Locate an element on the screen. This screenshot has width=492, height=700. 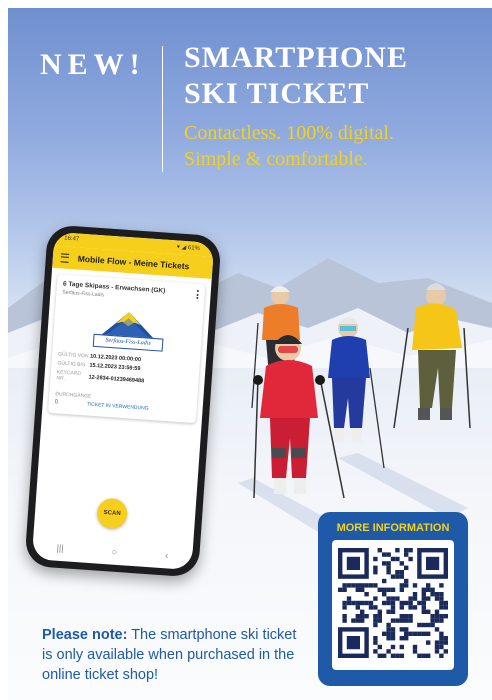
subline-1: Contactless. 100% digital. is located at coordinates (289, 133).